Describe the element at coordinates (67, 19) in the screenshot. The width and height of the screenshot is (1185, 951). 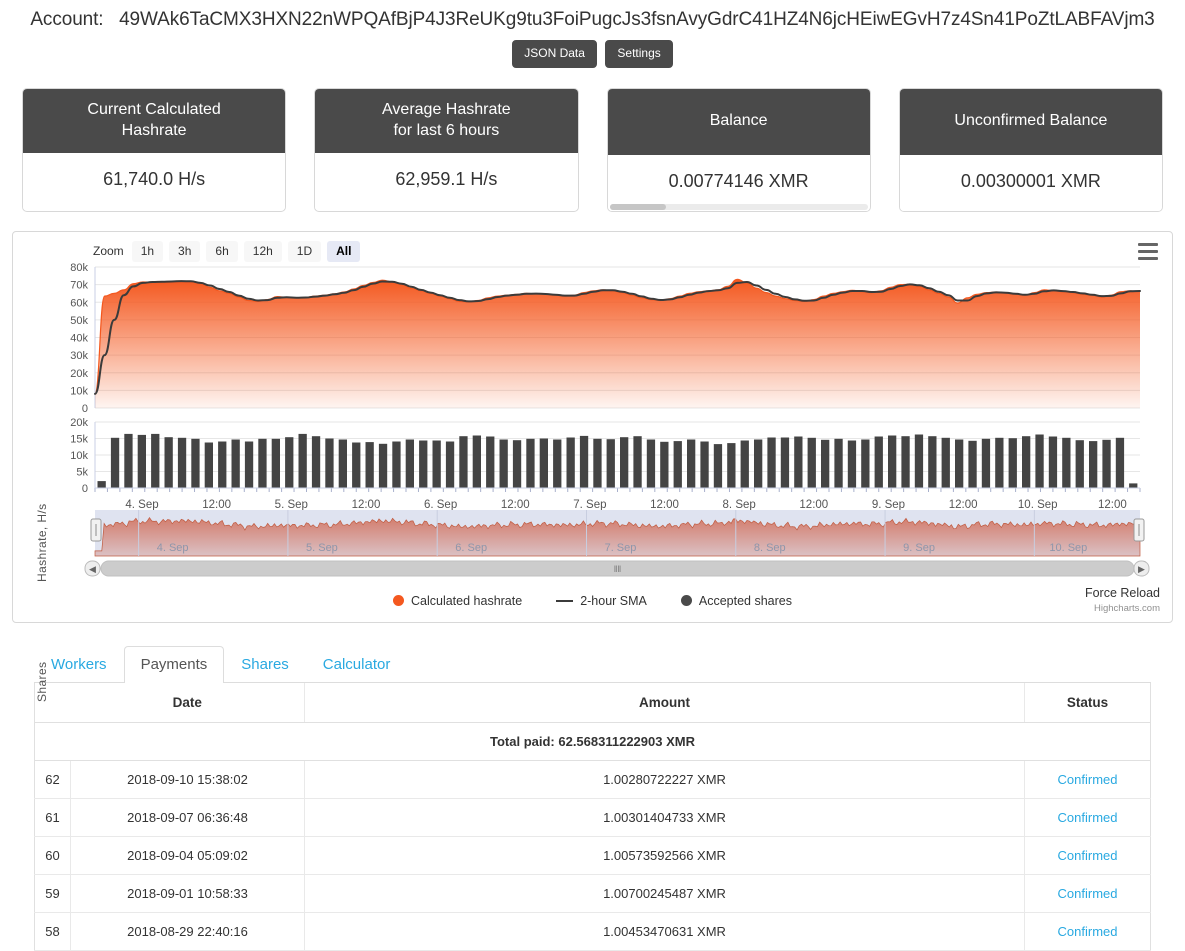
I see `account-label: Account:` at that location.